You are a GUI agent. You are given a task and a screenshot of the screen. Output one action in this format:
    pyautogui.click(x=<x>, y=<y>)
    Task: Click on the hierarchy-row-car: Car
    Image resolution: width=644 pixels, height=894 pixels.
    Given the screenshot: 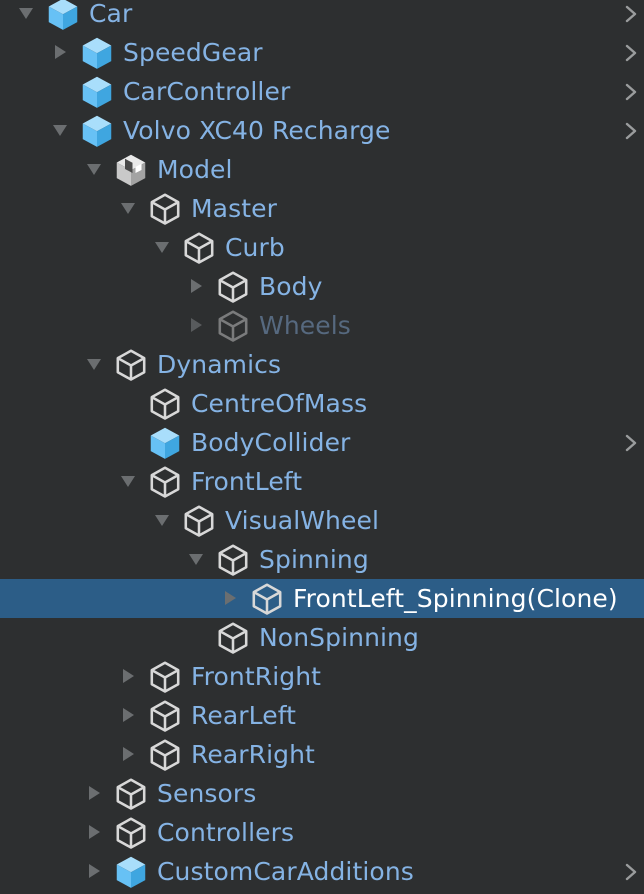 What is the action you would take?
    pyautogui.click(x=322, y=16)
    